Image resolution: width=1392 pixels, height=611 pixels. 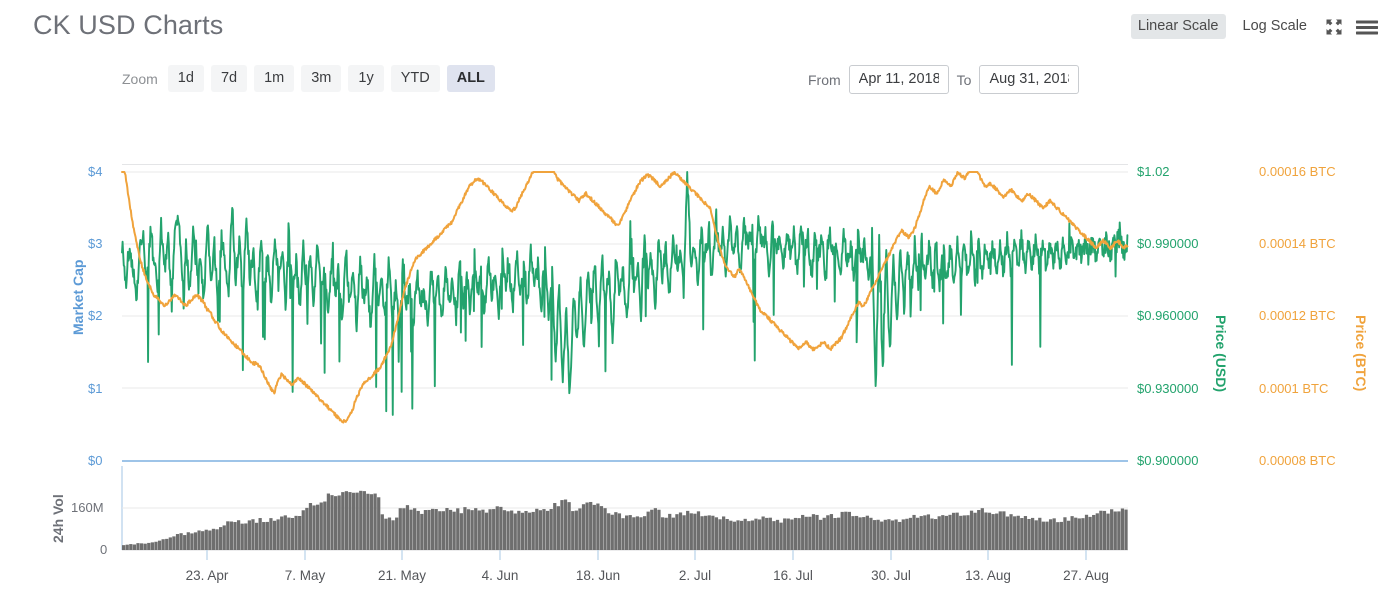 I want to click on from-date-input, so click(x=898, y=79).